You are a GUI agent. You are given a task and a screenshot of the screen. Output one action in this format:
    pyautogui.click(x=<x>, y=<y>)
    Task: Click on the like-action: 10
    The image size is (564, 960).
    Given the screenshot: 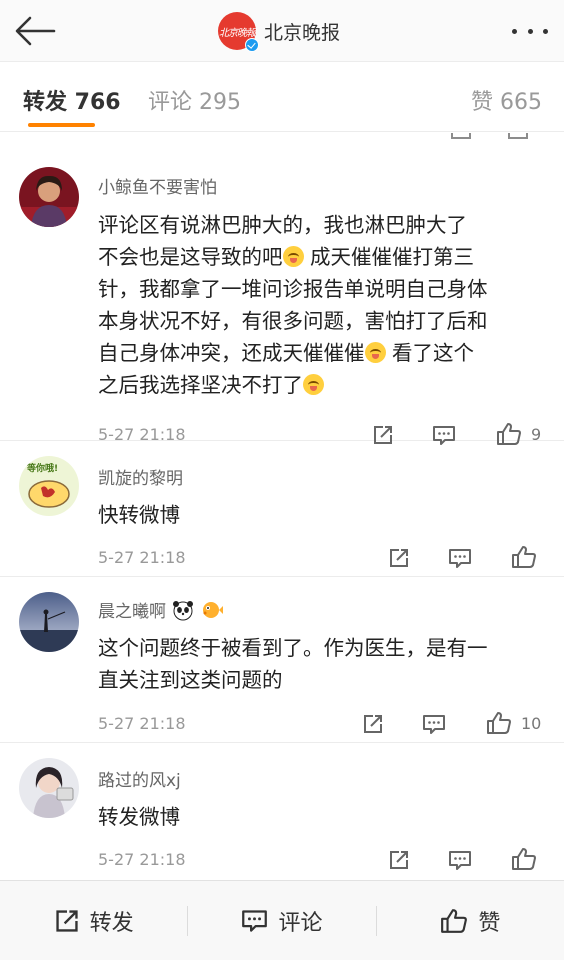 What is the action you would take?
    pyautogui.click(x=513, y=723)
    